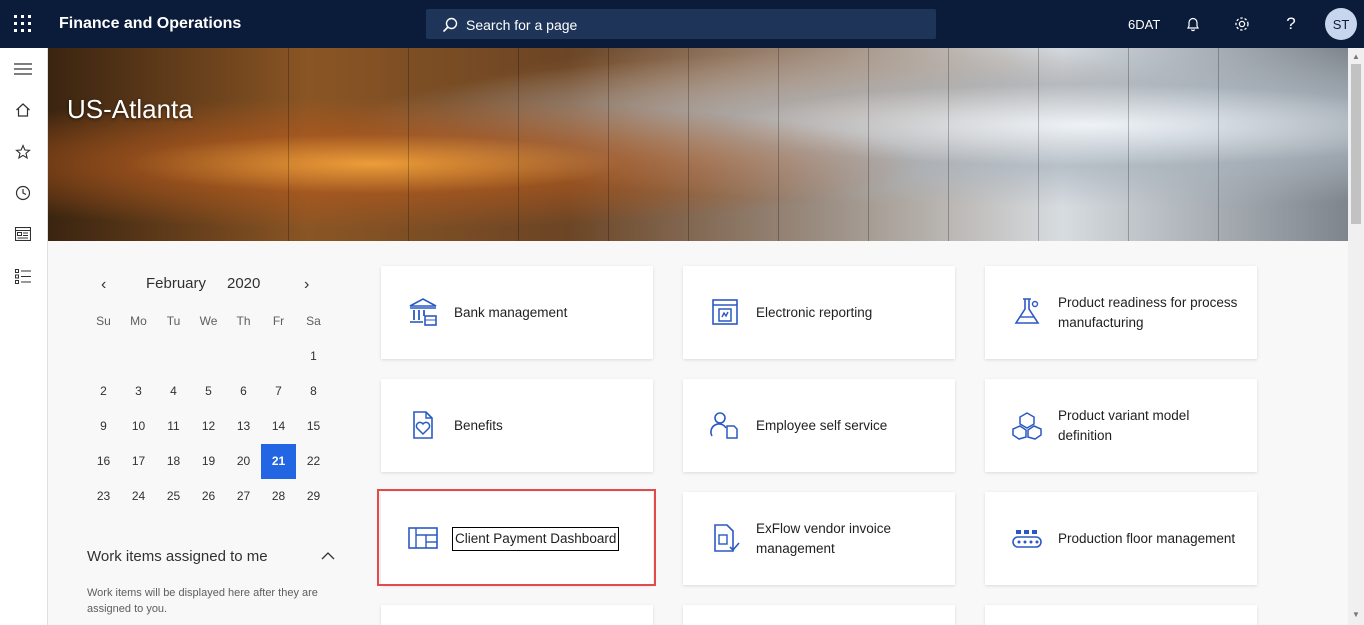  What do you see at coordinates (278, 496) in the screenshot?
I see `calendar-day: 28` at bounding box center [278, 496].